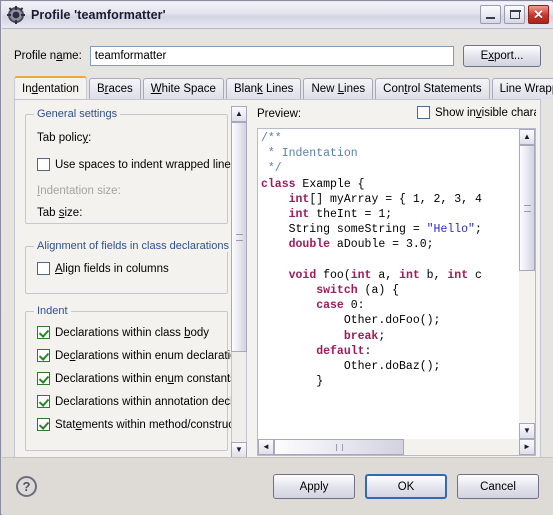 The image size is (553, 515). Describe the element at coordinates (396, 114) in the screenshot. I see `preview-header: Preview: Show invisible chara` at that location.